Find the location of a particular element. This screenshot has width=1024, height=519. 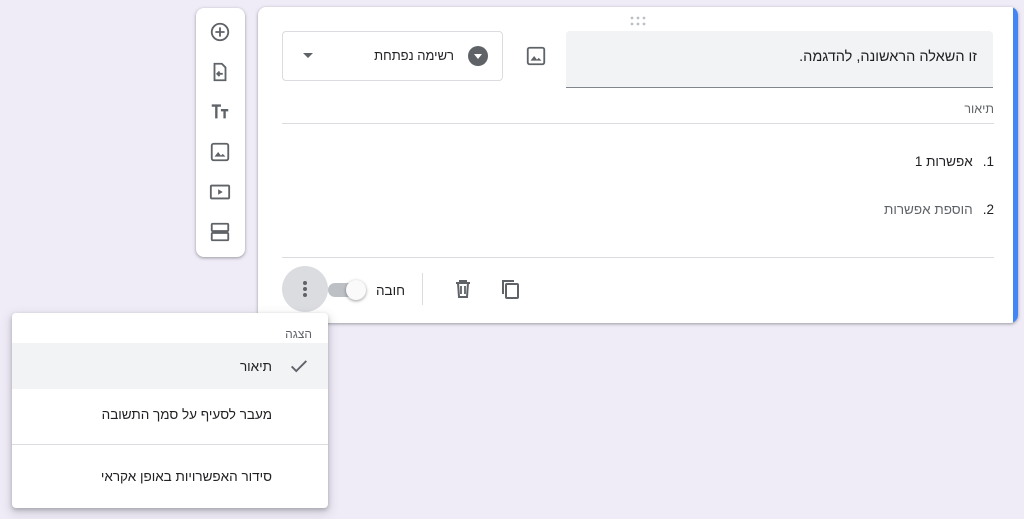

dropdown-type-icon is located at coordinates (478, 56).